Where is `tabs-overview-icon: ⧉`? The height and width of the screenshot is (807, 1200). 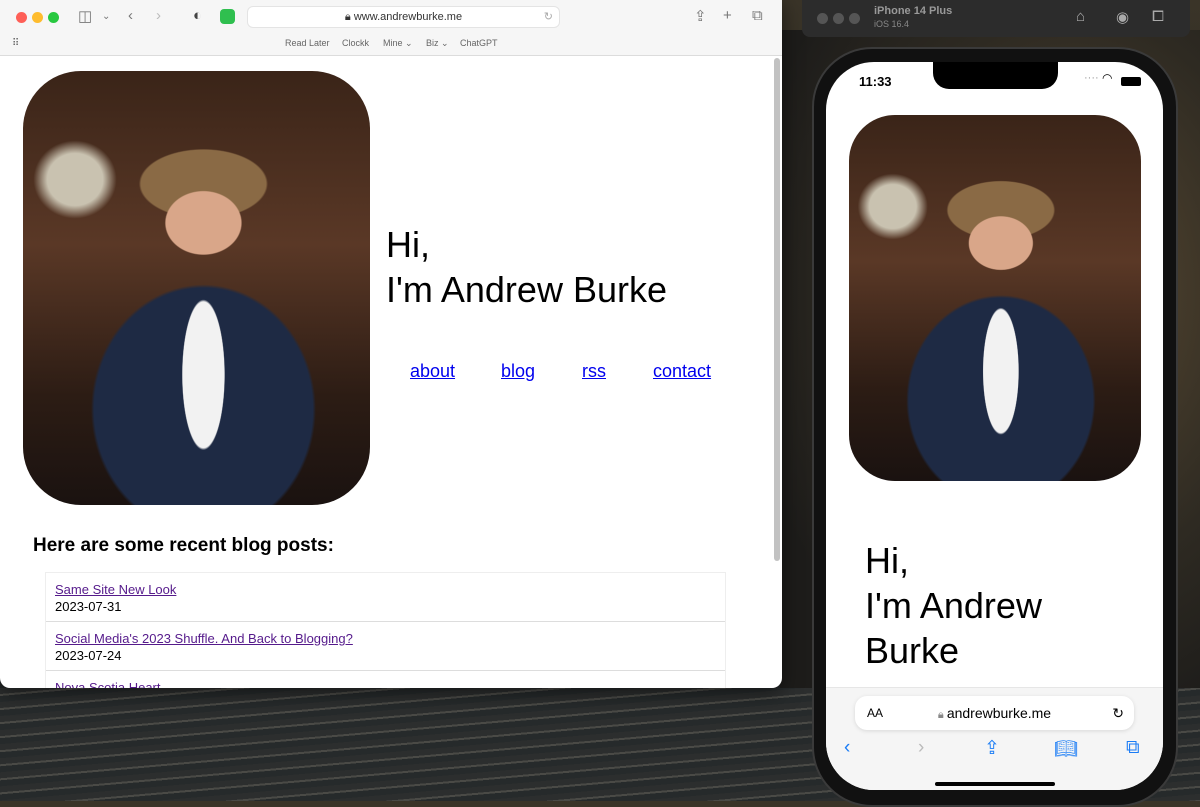 tabs-overview-icon: ⧉ is located at coordinates (757, 15).